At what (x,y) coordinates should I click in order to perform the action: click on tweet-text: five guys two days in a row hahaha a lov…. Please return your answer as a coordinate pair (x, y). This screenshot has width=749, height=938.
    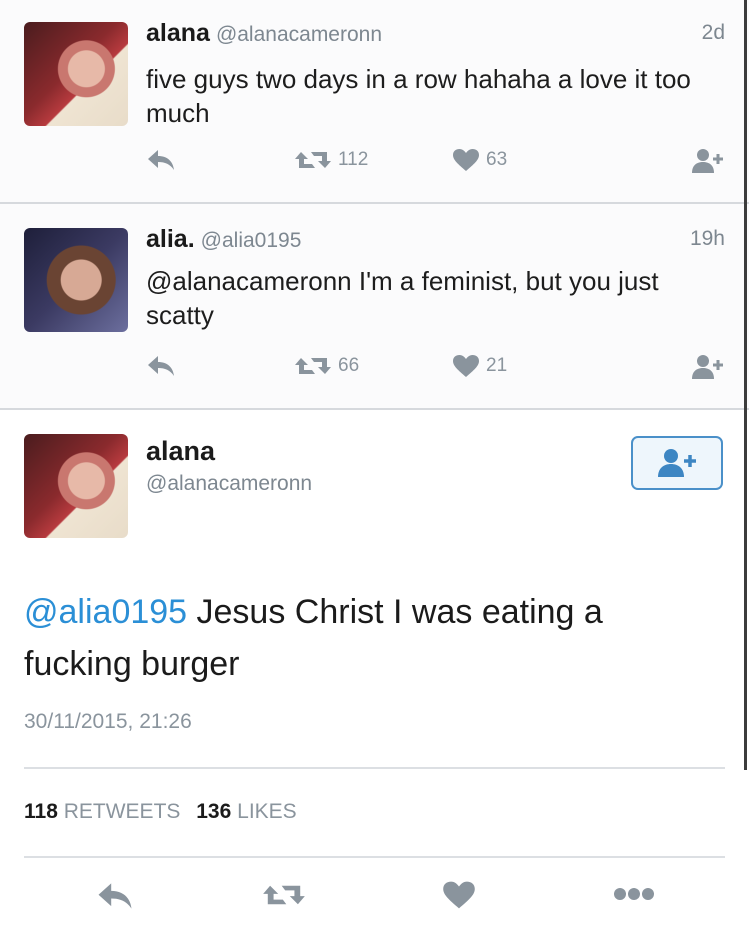
    Looking at the image, I should click on (418, 96).